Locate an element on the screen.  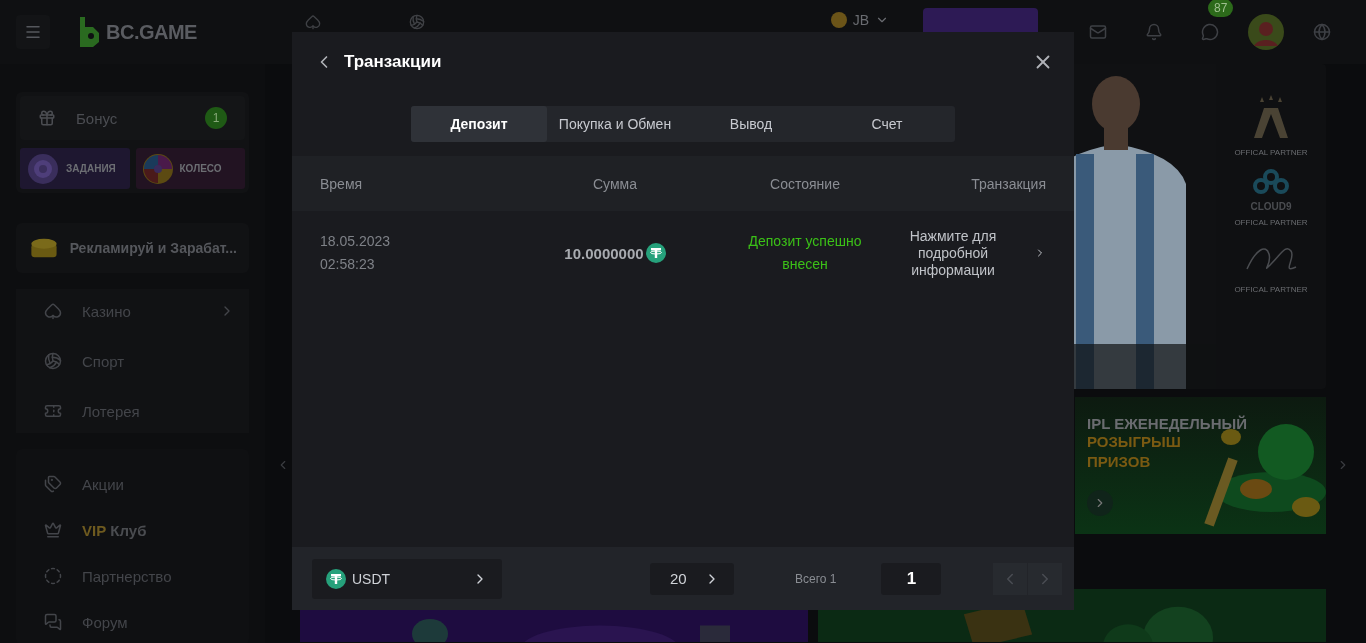
cloud-icon is located at coordinates (1271, 182).